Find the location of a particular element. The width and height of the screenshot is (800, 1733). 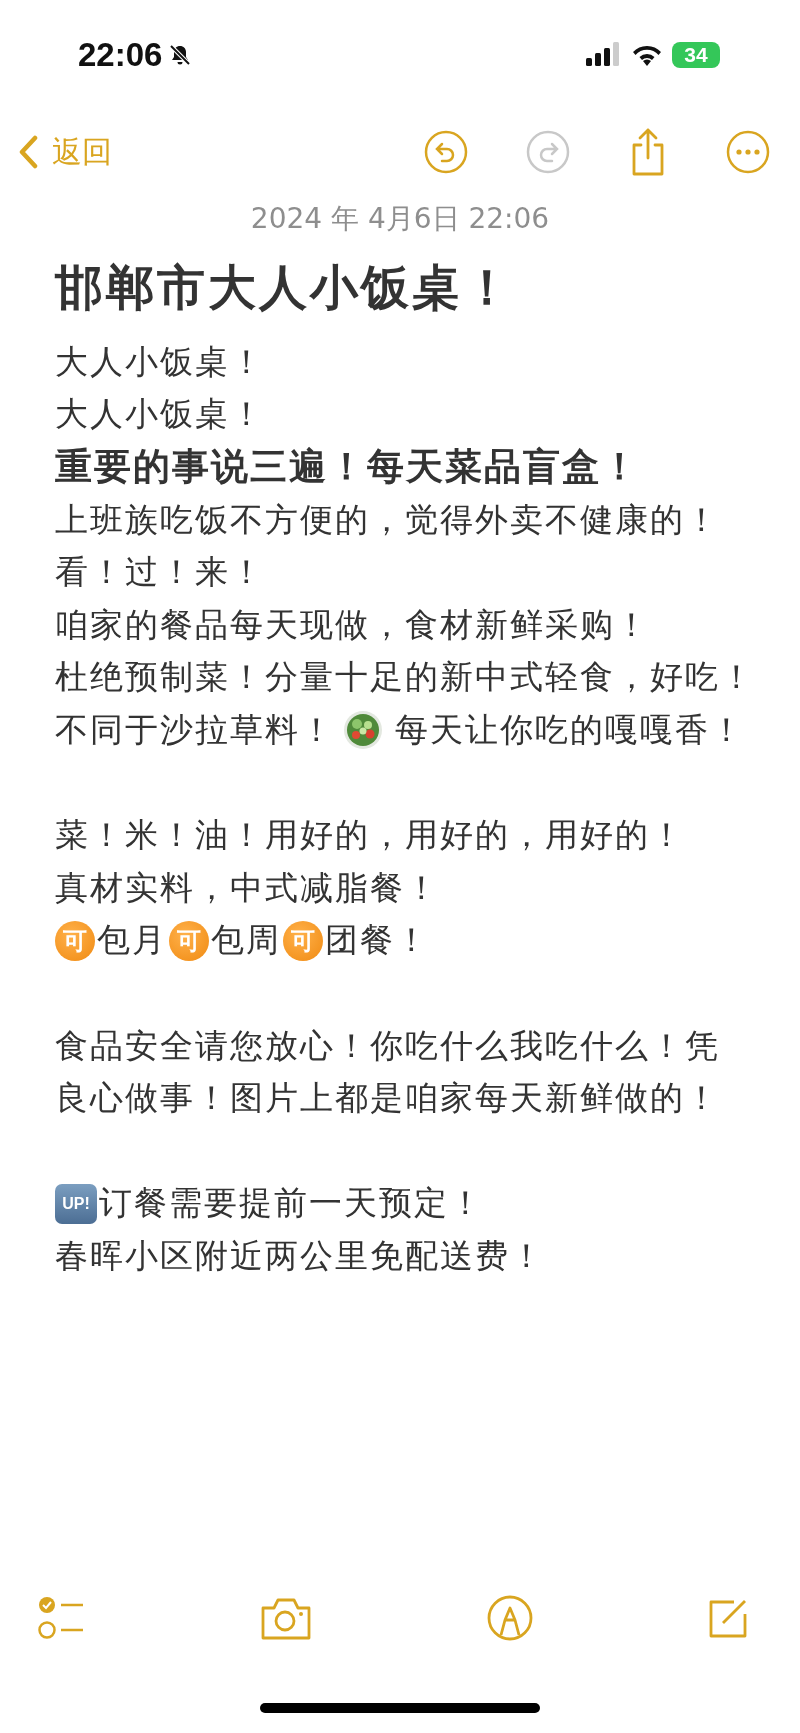

note-text: 订餐需要提前一天预定！ is located at coordinates (291, 1203).